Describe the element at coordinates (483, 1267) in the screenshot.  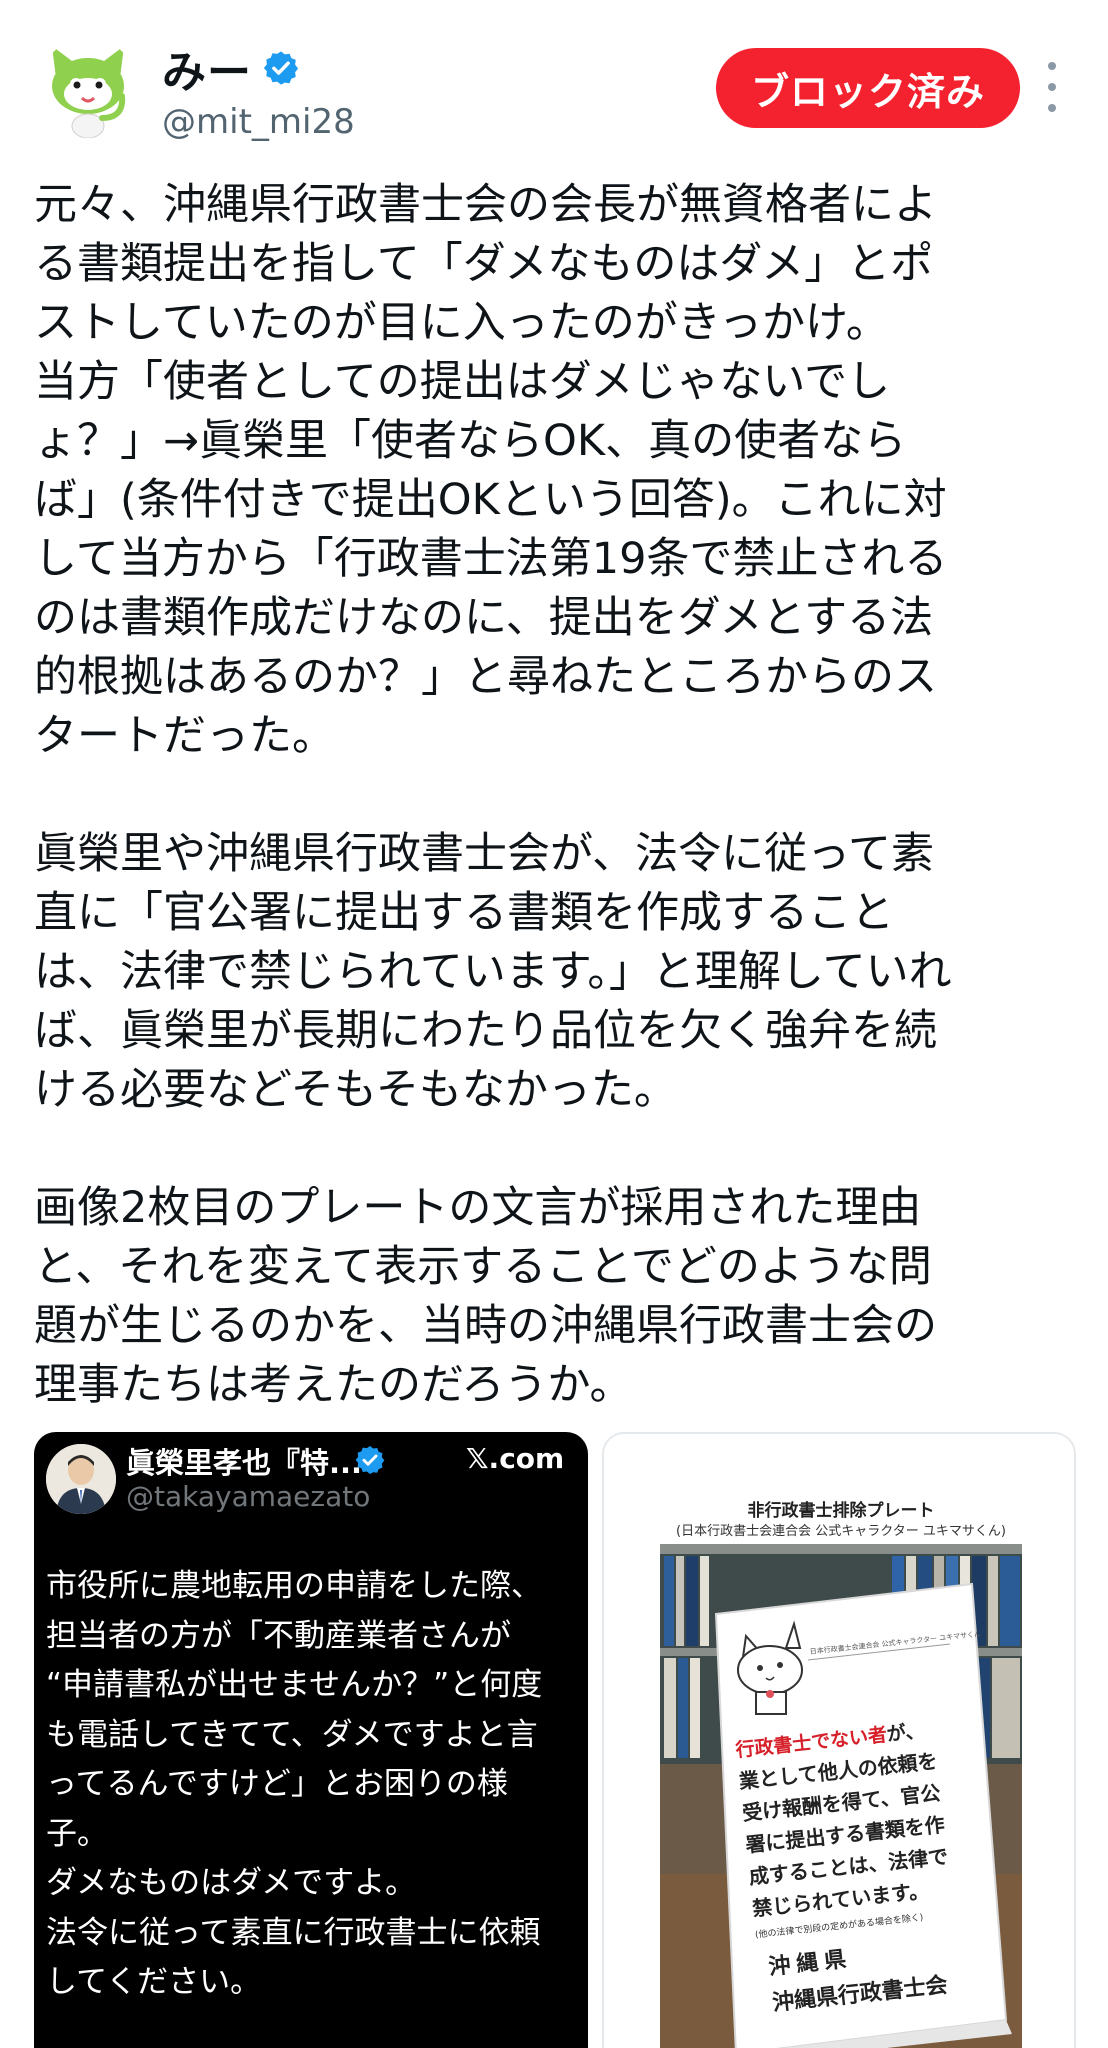
I see `tweet-line: と、それを変えて表示することでどのような問` at that location.